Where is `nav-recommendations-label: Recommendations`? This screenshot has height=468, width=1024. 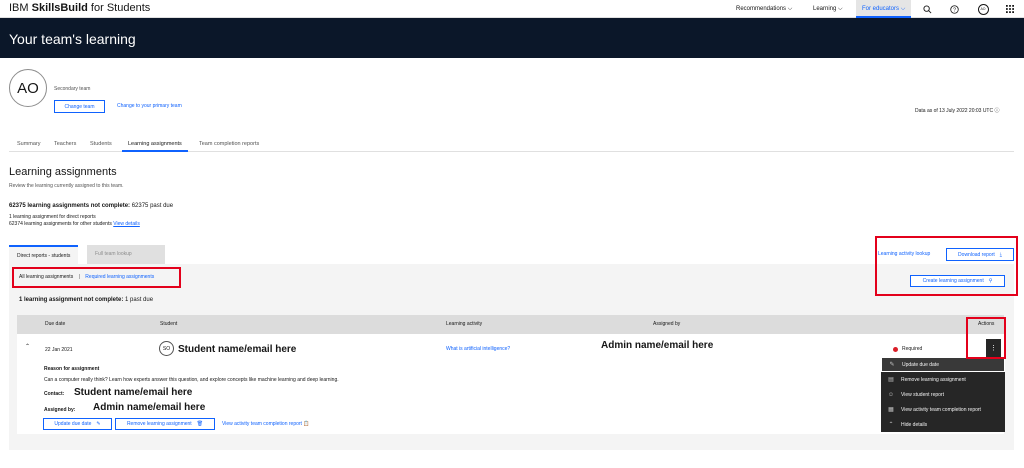 nav-recommendations-label: Recommendations is located at coordinates (761, 9).